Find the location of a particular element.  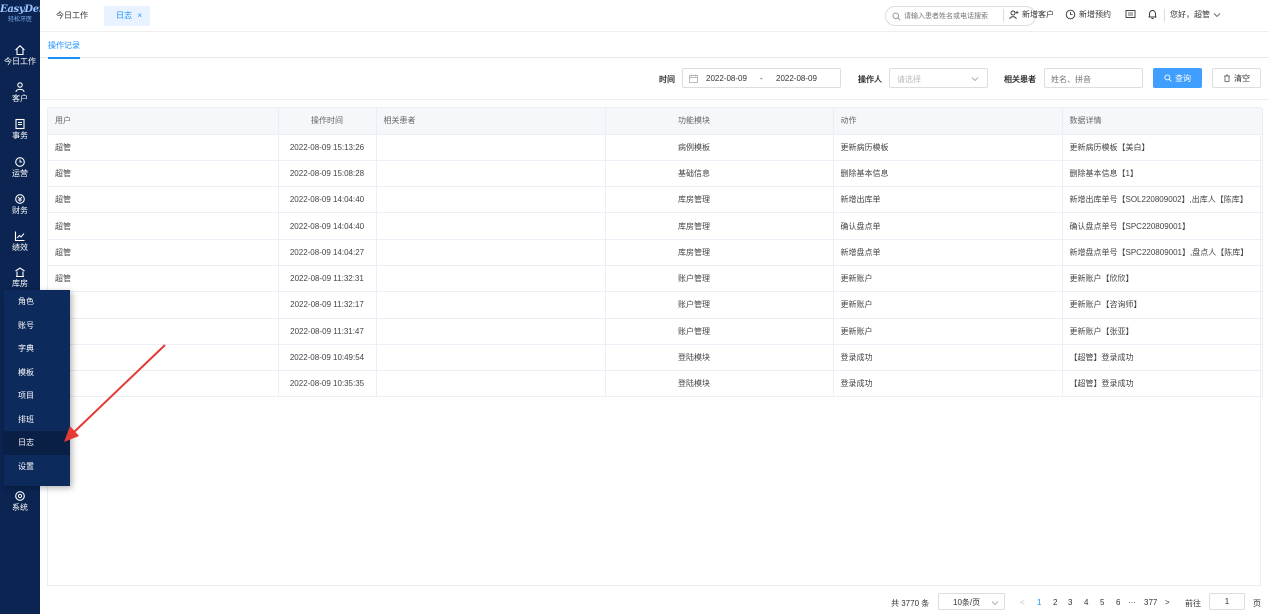

table-row: 2022-08-09 11:31:47 账户管理 更新账户 更新账户【张亚】 is located at coordinates (655, 331).